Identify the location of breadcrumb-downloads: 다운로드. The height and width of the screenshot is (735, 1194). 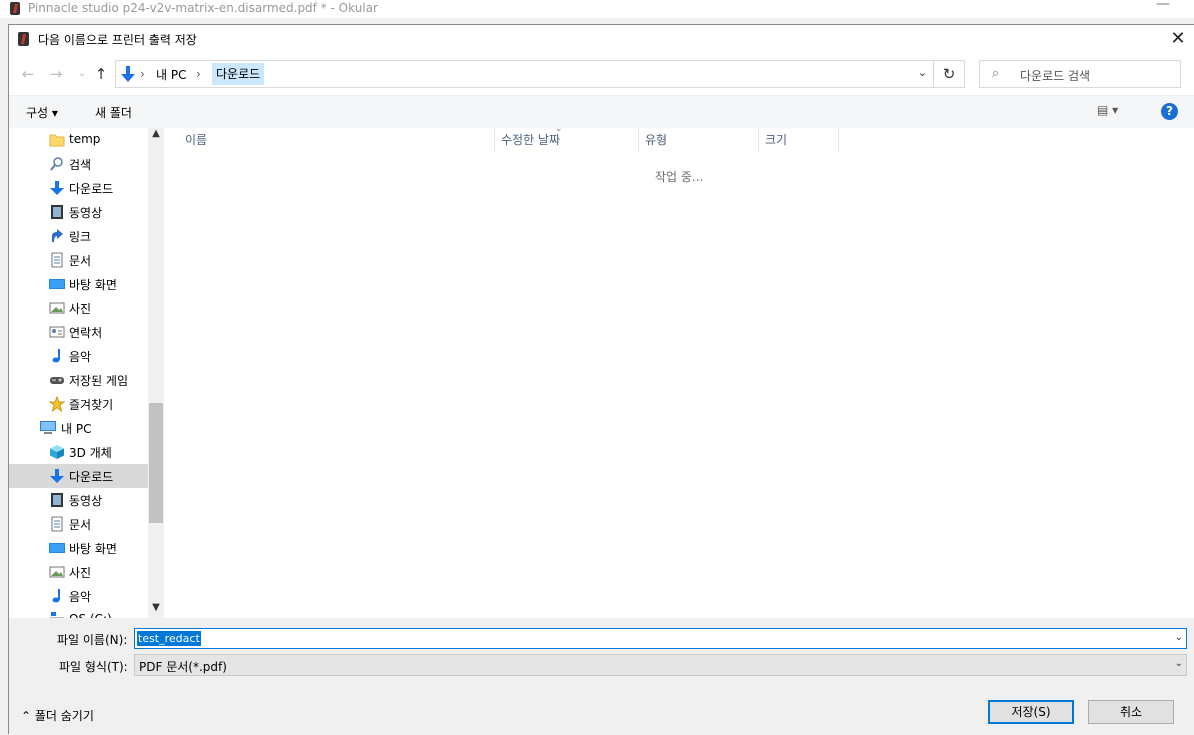
(238, 74).